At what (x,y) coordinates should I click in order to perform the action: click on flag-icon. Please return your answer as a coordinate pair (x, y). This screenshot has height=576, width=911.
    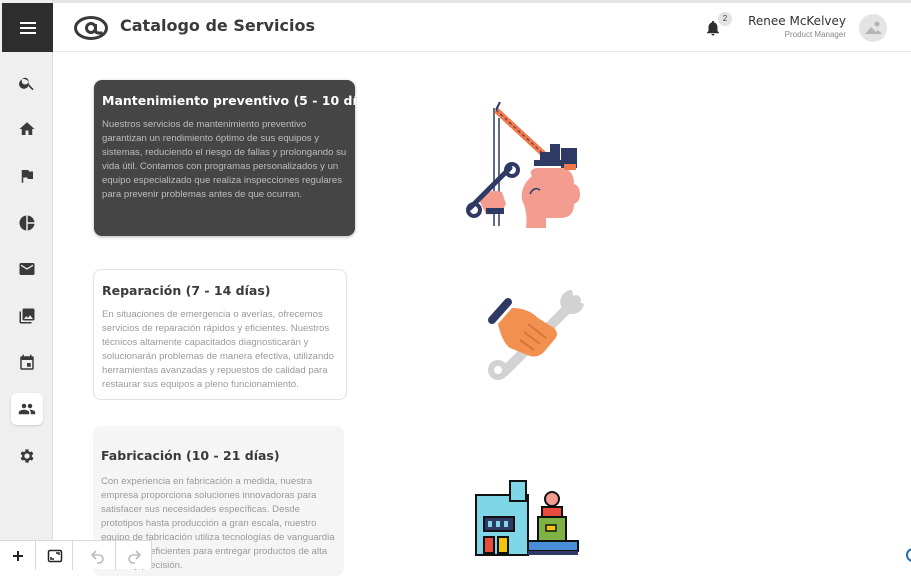
    Looking at the image, I should click on (27, 176).